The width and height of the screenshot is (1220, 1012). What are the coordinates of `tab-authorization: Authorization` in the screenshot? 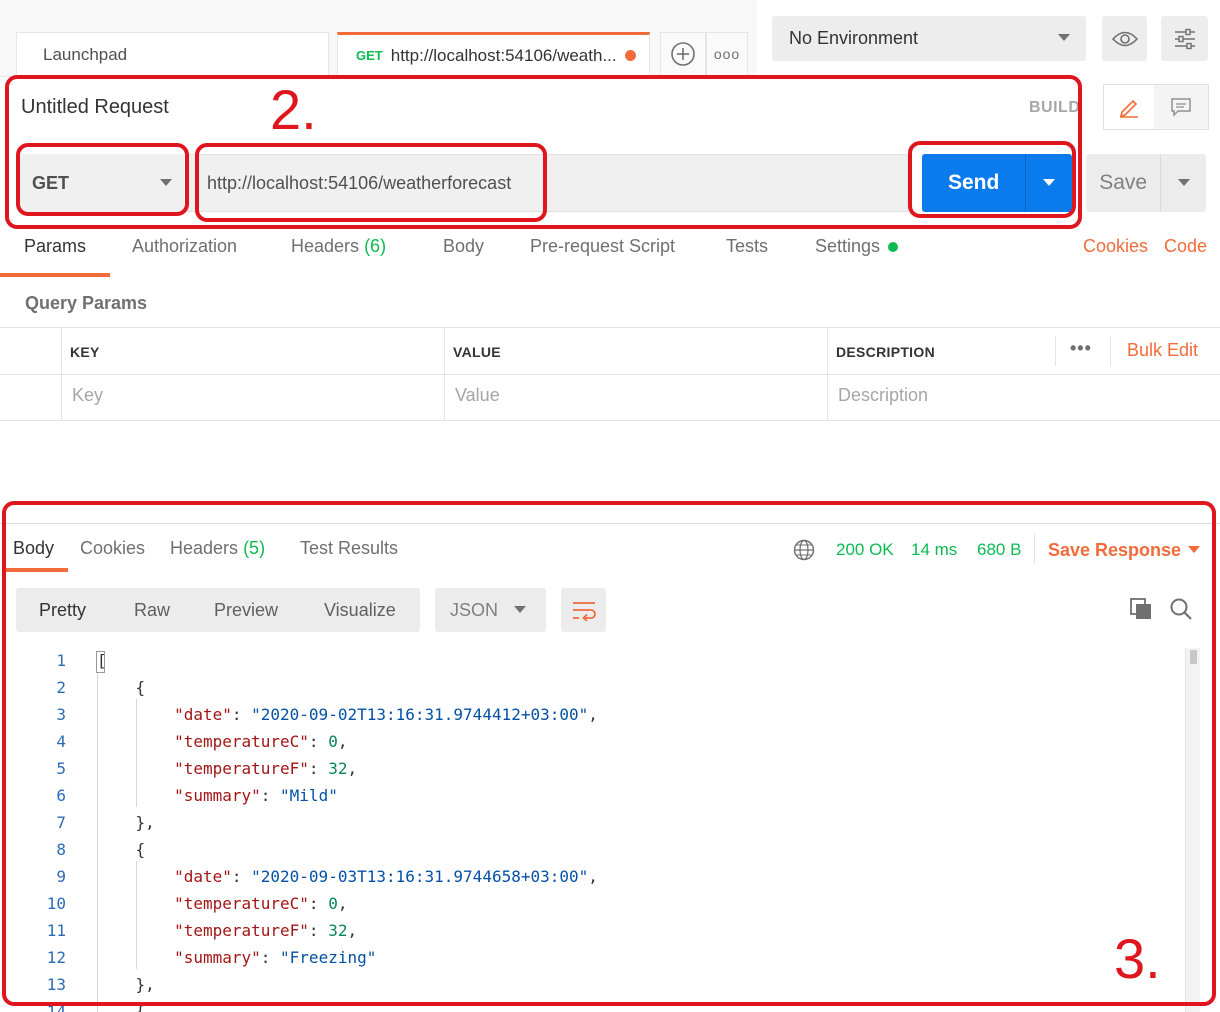 It's located at (184, 246).